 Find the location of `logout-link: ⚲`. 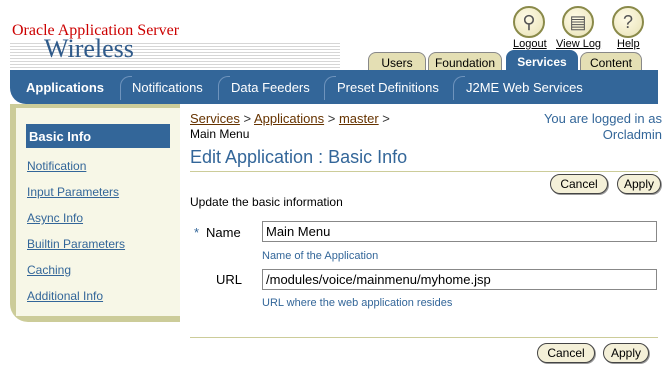

logout-link: ⚲ is located at coordinates (529, 22).